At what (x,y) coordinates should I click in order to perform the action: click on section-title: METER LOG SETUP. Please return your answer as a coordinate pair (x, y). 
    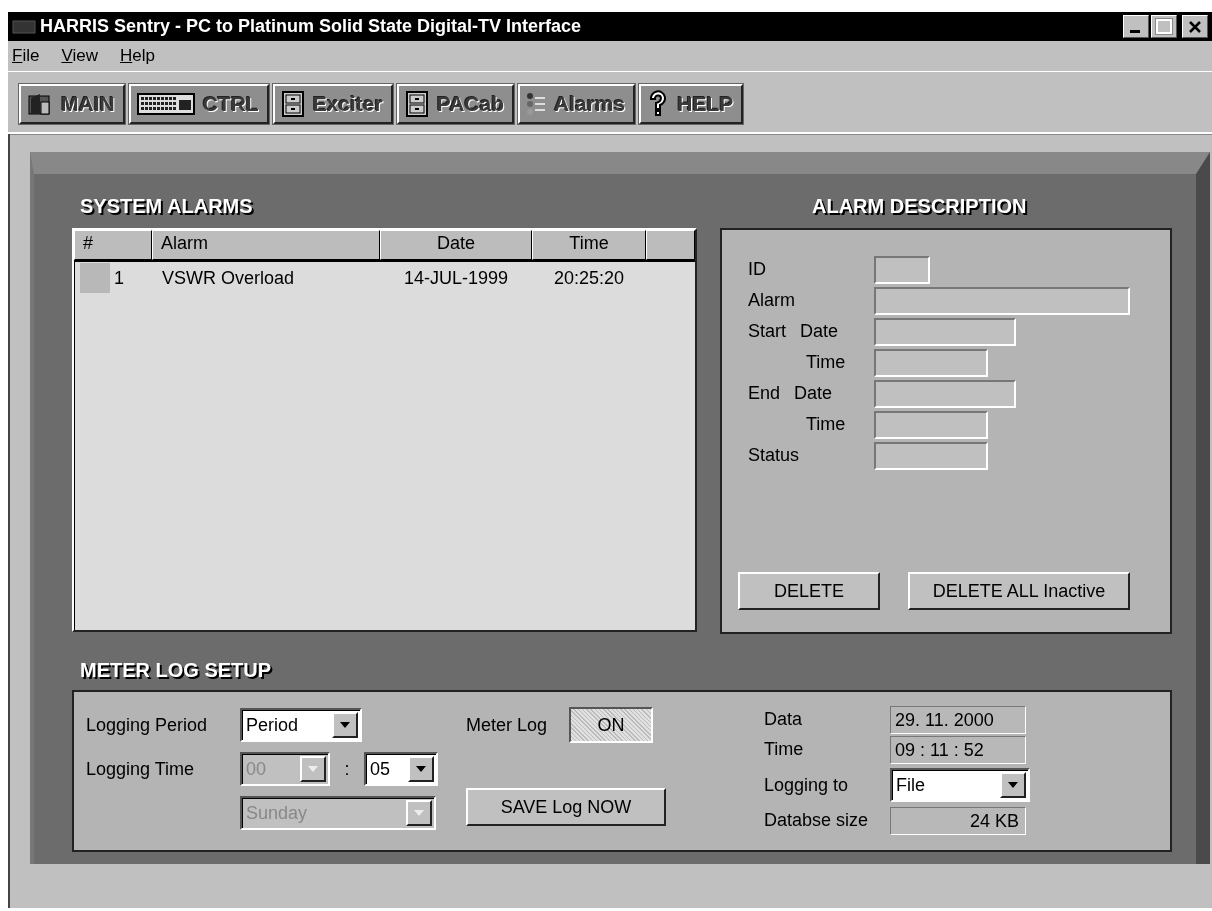
    Looking at the image, I should click on (176, 670).